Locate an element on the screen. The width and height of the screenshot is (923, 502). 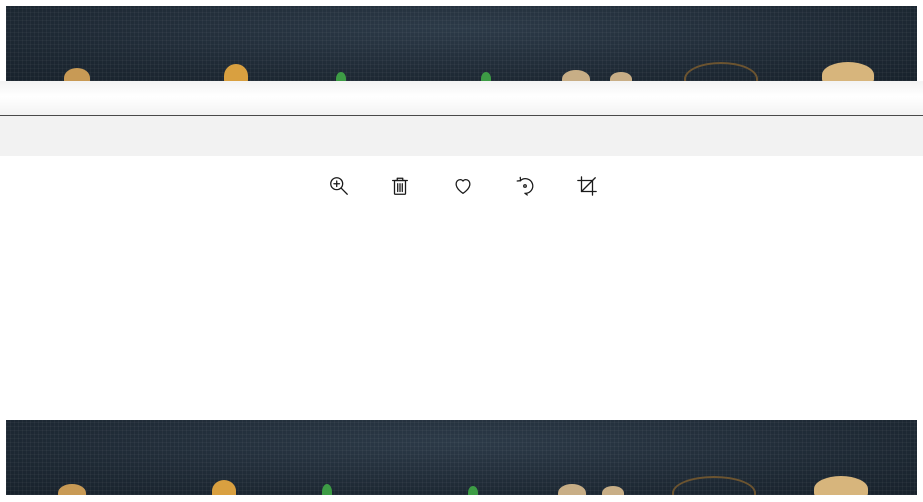
zoom-in-button is located at coordinates (339, 186).